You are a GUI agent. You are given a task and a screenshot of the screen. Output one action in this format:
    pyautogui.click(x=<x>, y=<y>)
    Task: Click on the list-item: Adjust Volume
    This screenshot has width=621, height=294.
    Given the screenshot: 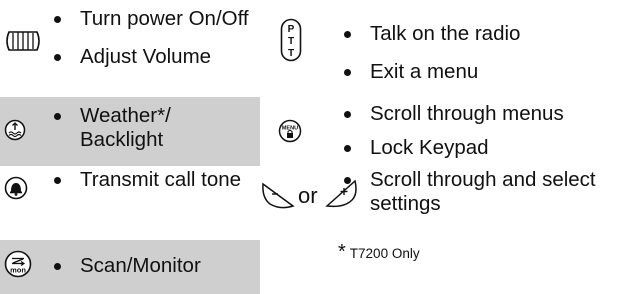 What is the action you would take?
    pyautogui.click(x=152, y=57)
    